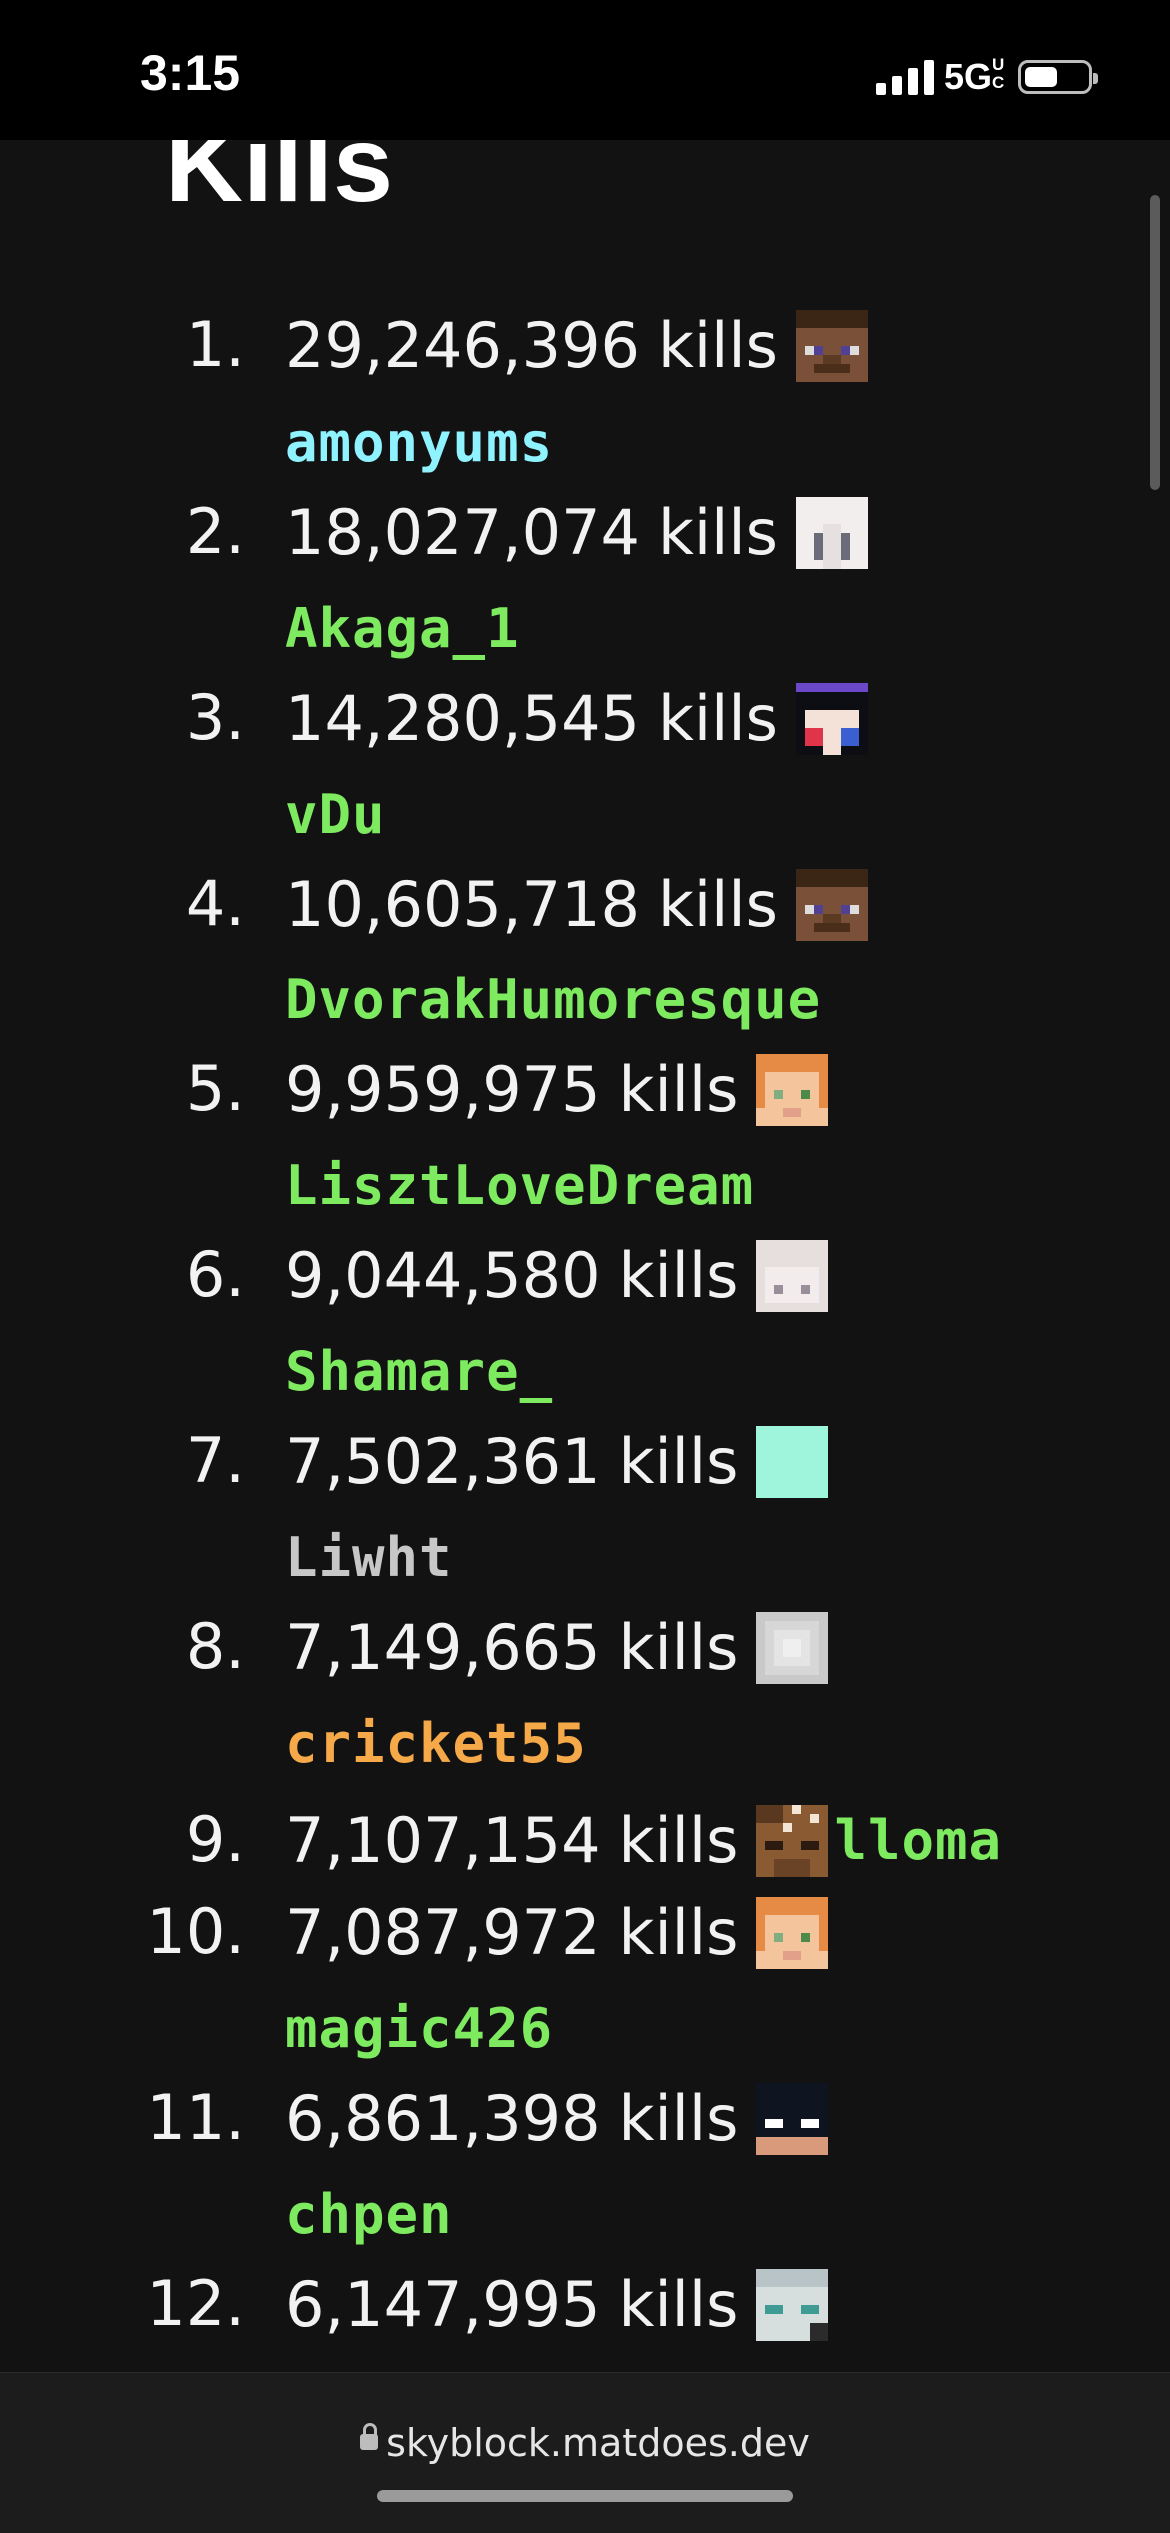 This screenshot has height=2533, width=1170. I want to click on kill-count-row: 9,044,580 kills, so click(557, 1275).